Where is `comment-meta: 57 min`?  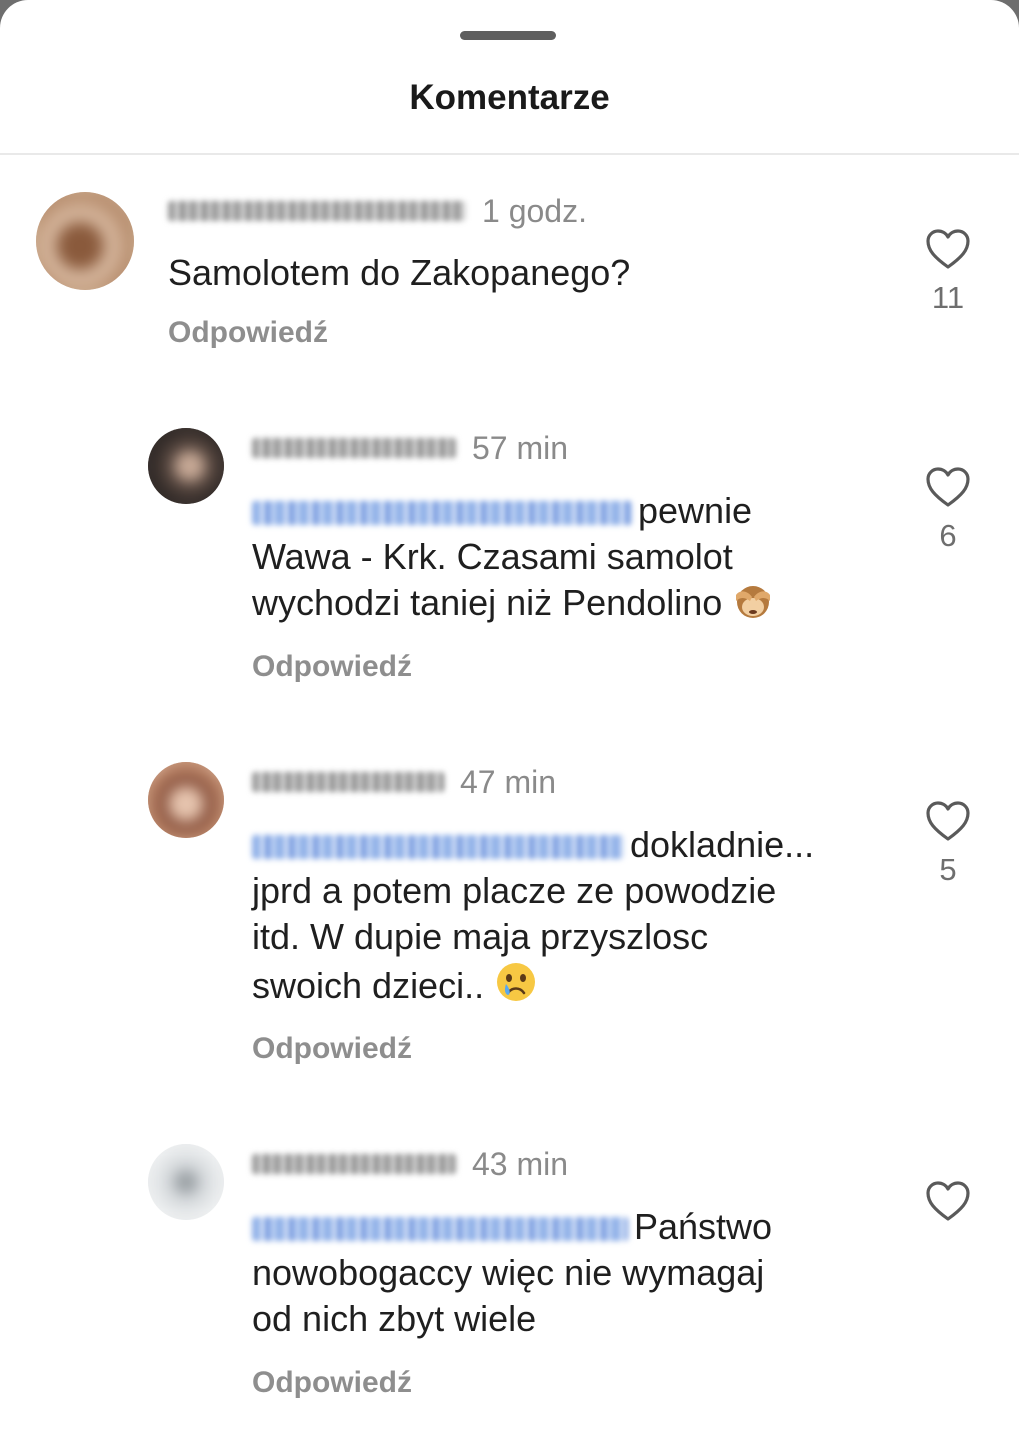
comment-meta: 57 min is located at coordinates (410, 448).